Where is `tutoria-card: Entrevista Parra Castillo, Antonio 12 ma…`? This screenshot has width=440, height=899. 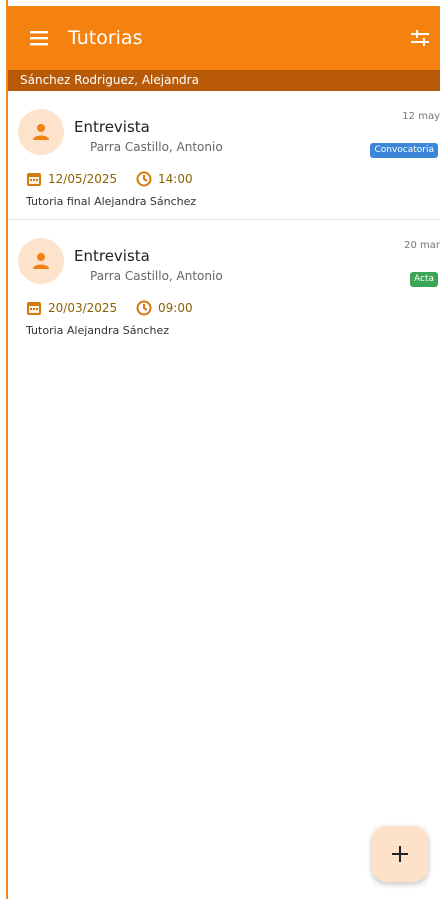 tutoria-card: Entrevista Parra Castillo, Antonio 12 ma… is located at coordinates (224, 155).